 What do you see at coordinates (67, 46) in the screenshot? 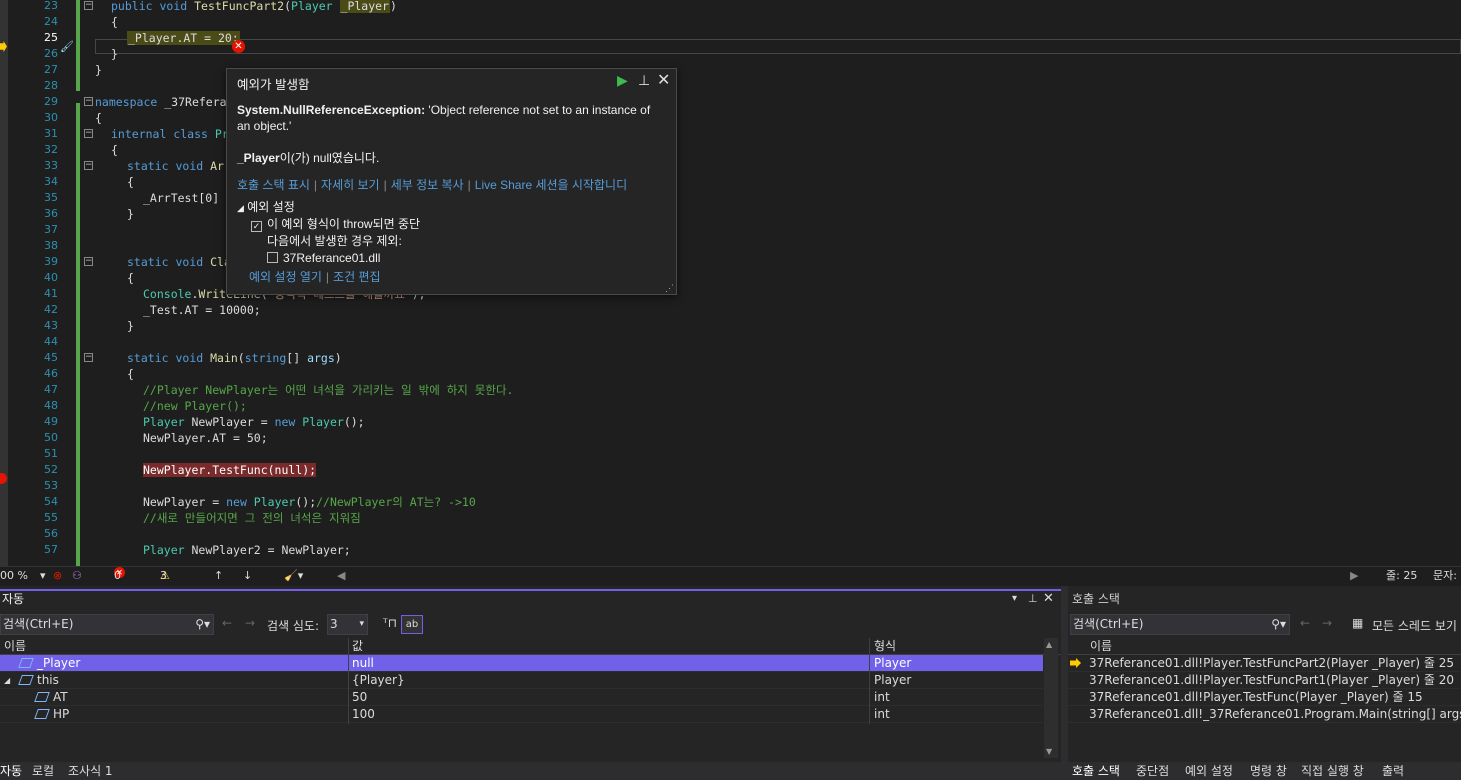
I see `quick-actions-icon: 🖌` at bounding box center [67, 46].